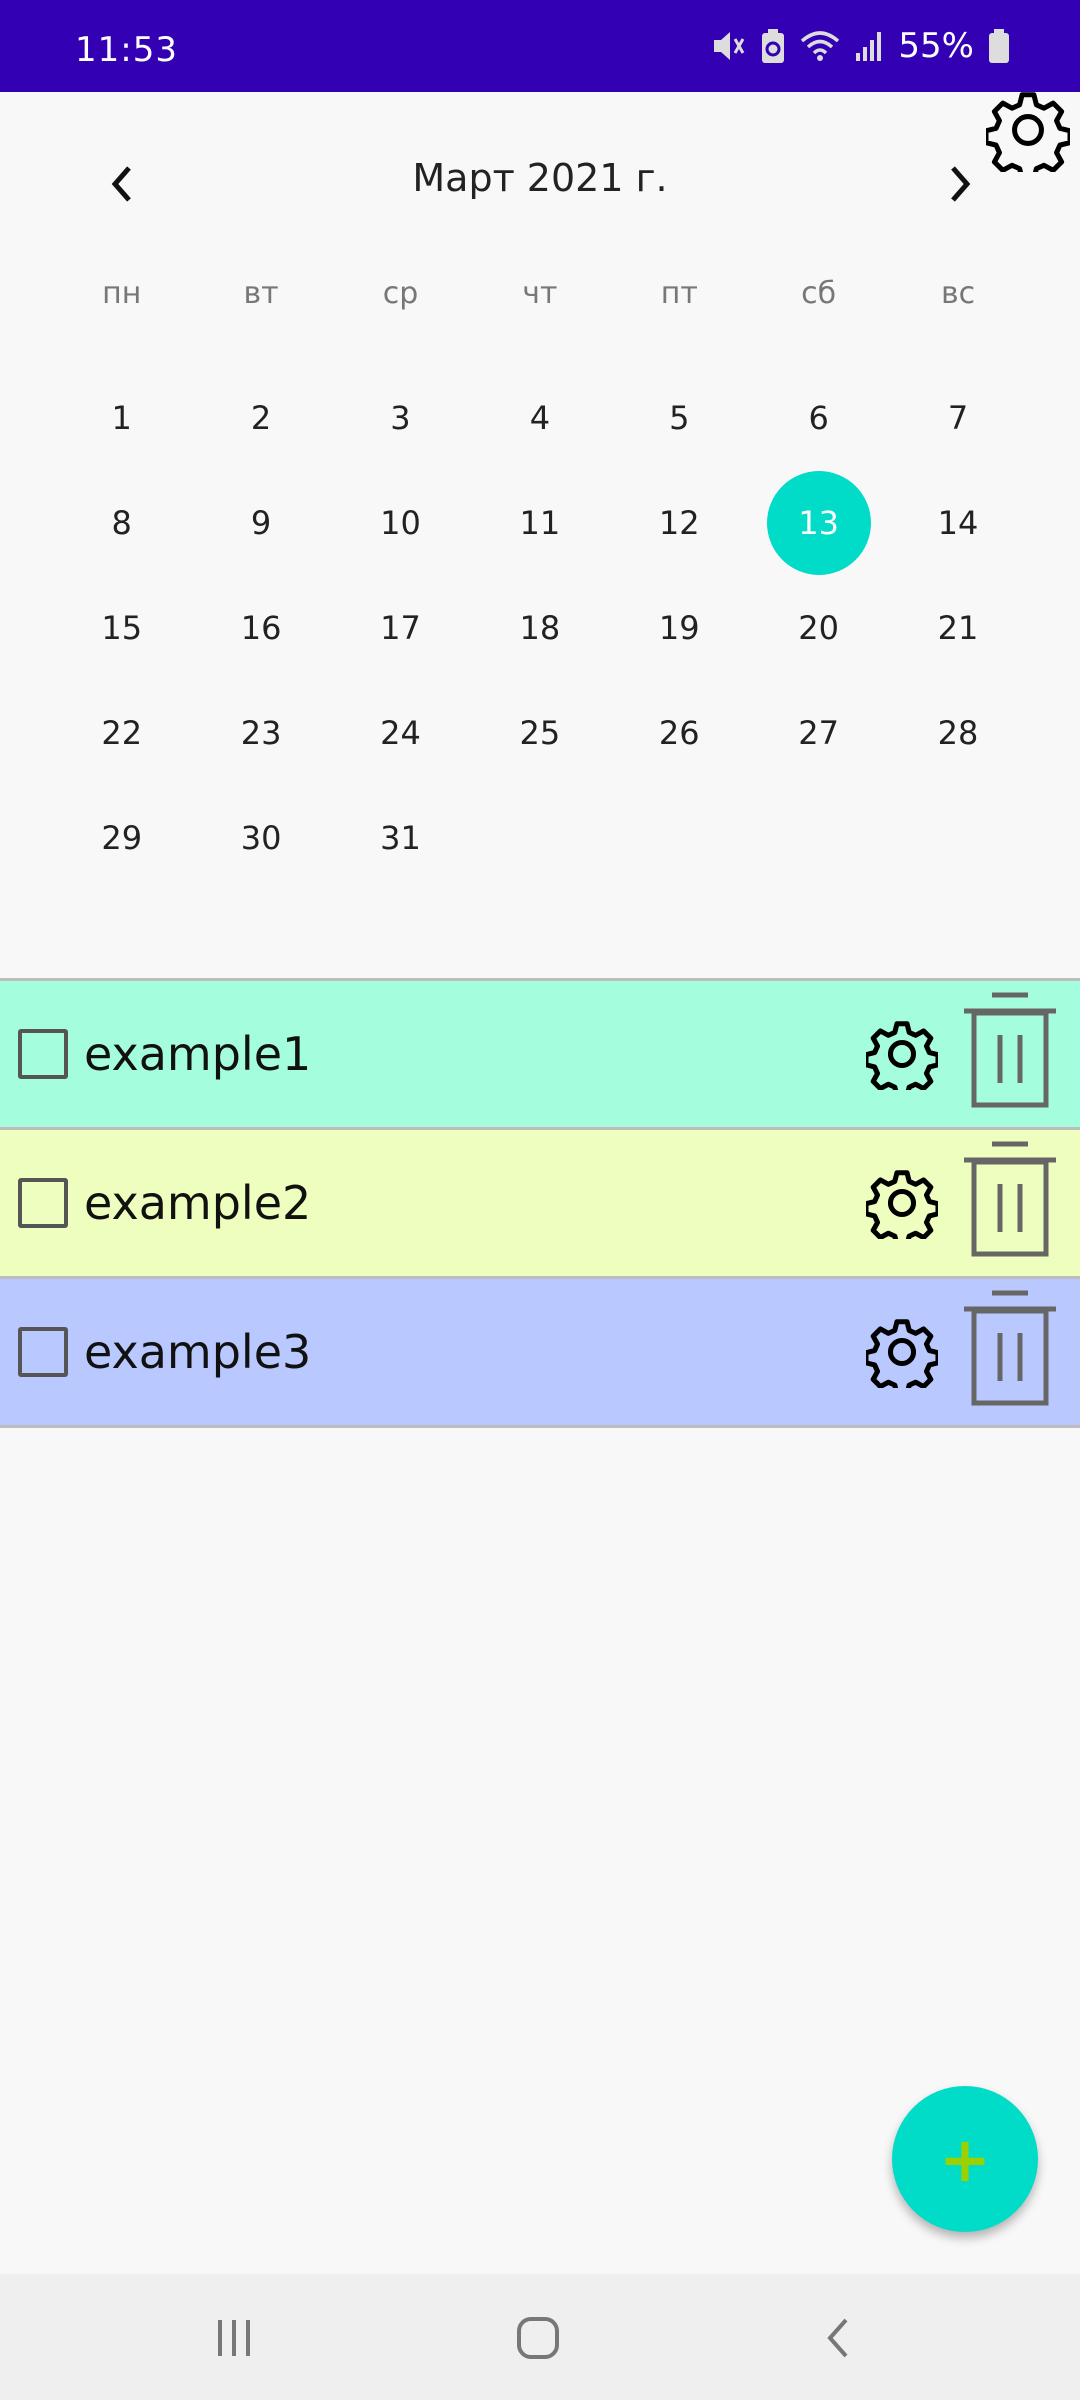 The width and height of the screenshot is (1080, 2400). Describe the element at coordinates (957, 417) in the screenshot. I see `calendar-day: 7` at that location.